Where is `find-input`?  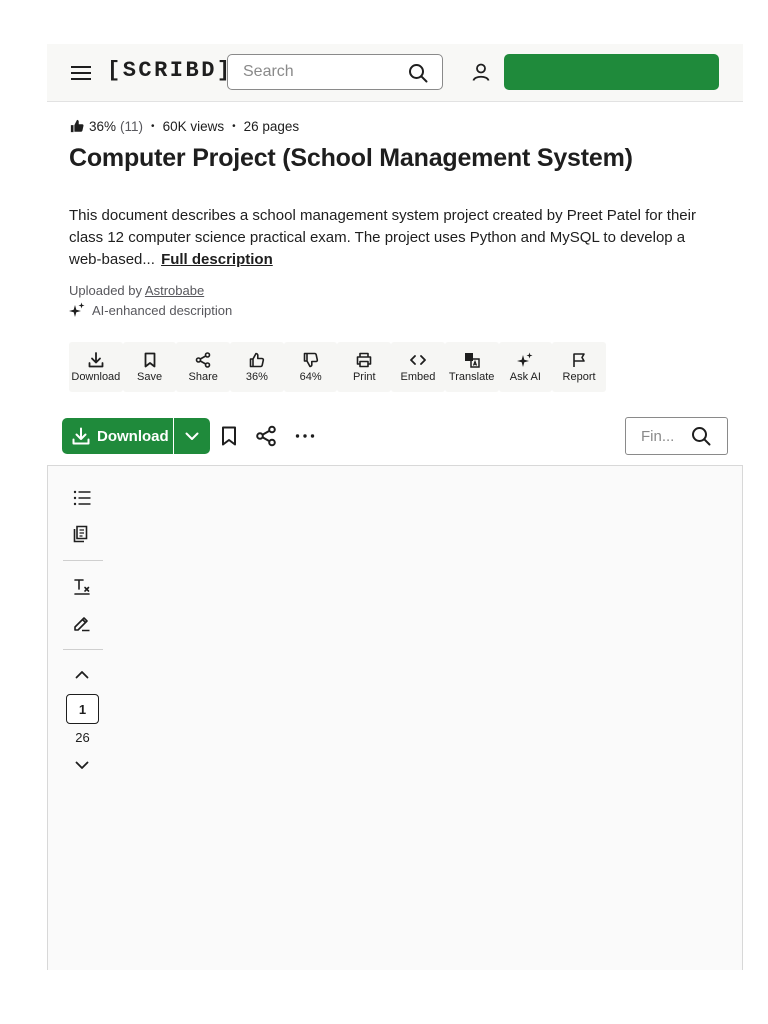 find-input is located at coordinates (655, 436).